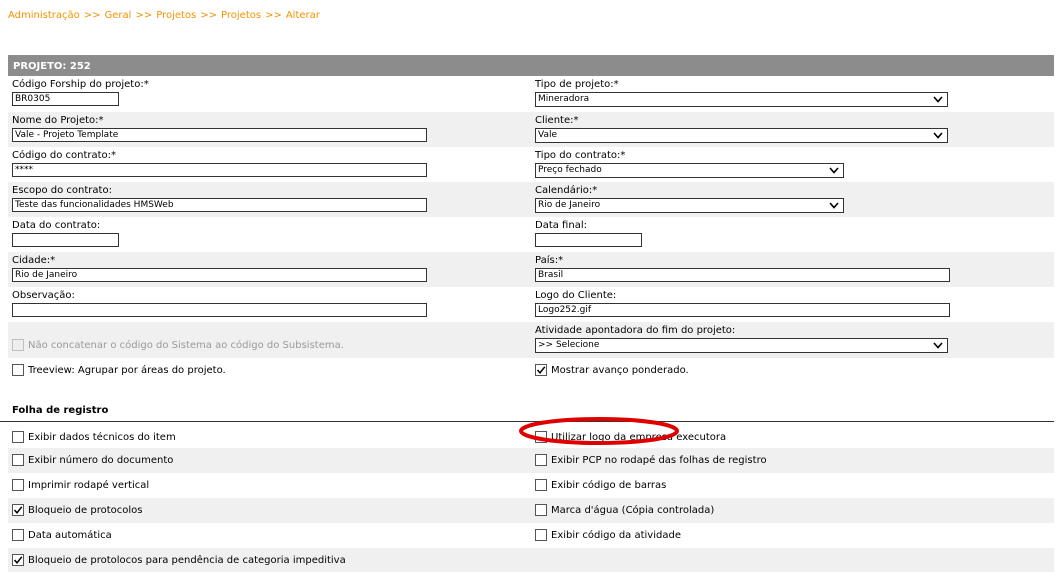 This screenshot has width=1064, height=582. I want to click on folha-left-3: Imprimir rodapé vertical, so click(80, 485).